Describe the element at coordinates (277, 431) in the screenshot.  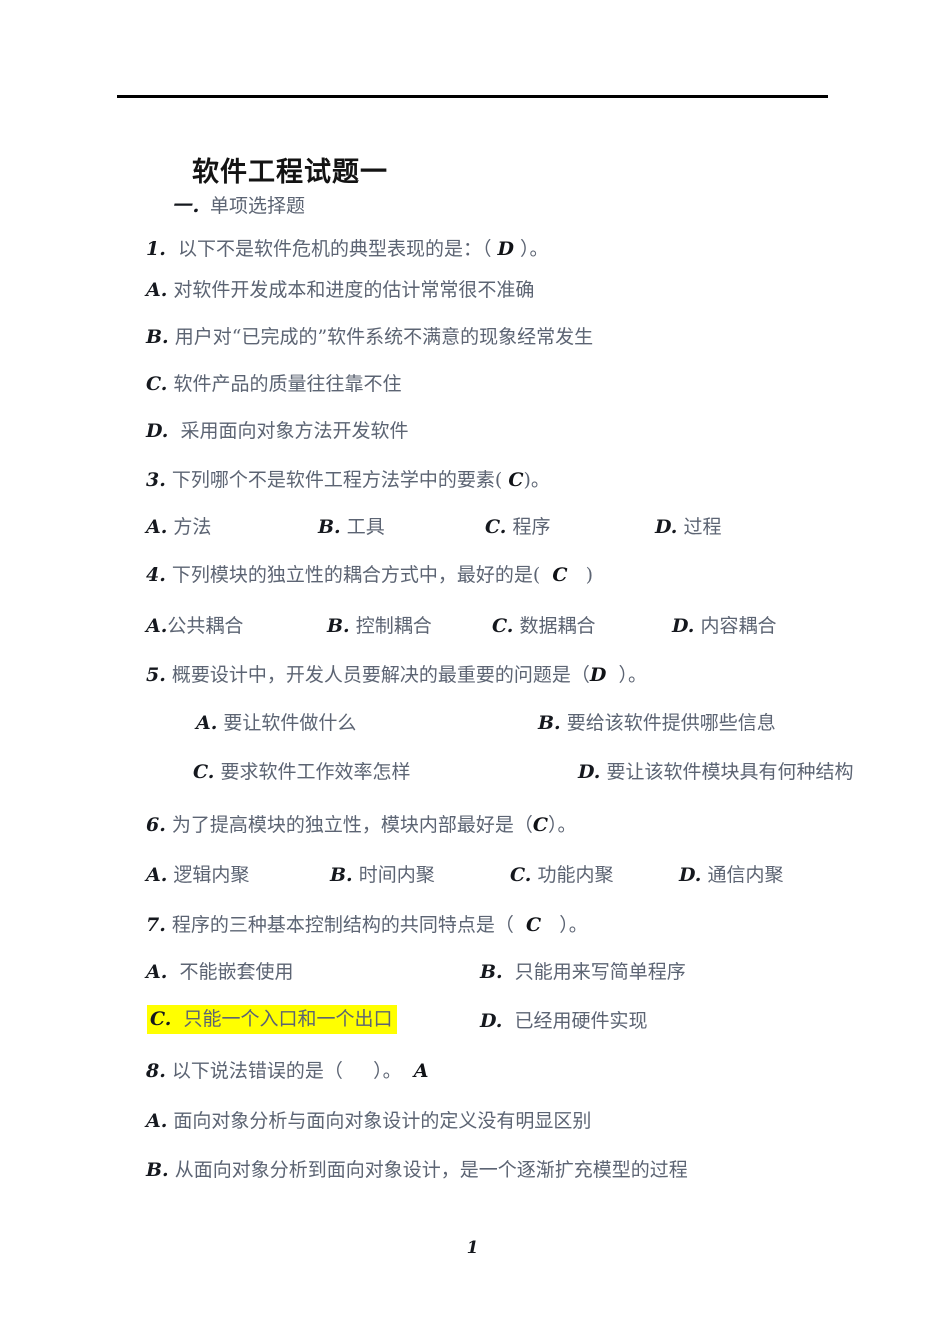
I see `option-item: D. 采用面向对象方法开发软件` at that location.